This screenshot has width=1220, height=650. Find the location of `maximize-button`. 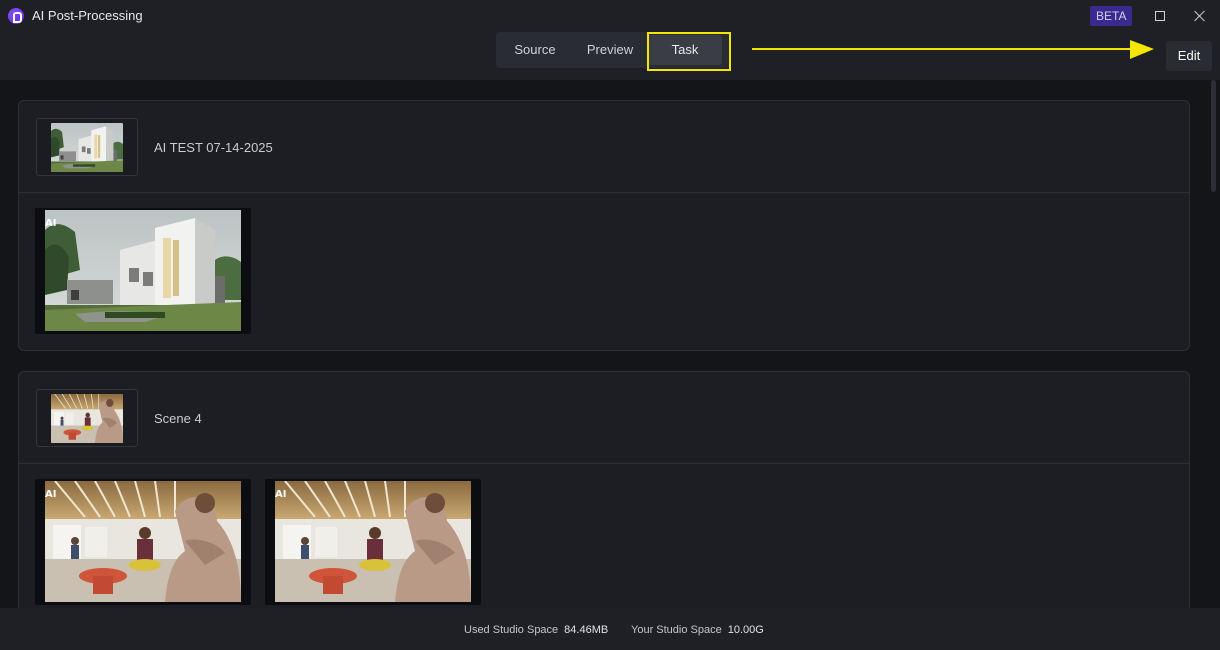

maximize-button is located at coordinates (1160, 16).